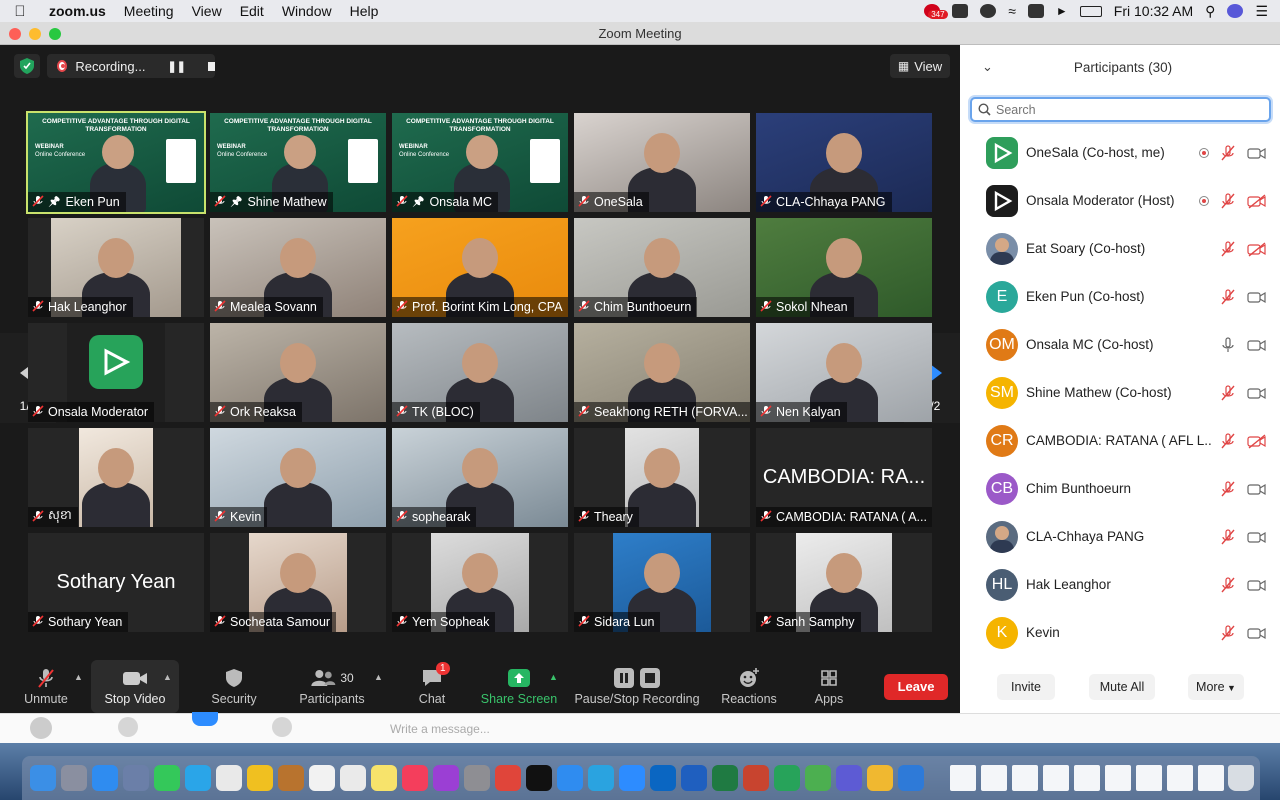 The width and height of the screenshot is (1280, 800). What do you see at coordinates (1026, 687) in the screenshot?
I see `invite-button: Invite` at bounding box center [1026, 687].